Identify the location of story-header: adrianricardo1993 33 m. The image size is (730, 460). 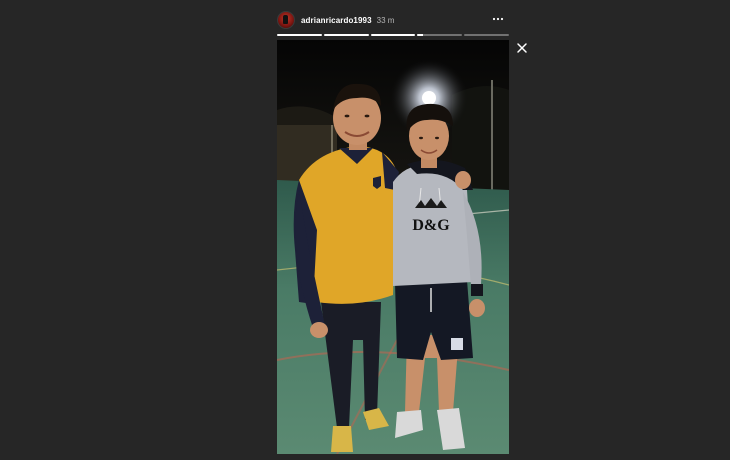
(393, 20).